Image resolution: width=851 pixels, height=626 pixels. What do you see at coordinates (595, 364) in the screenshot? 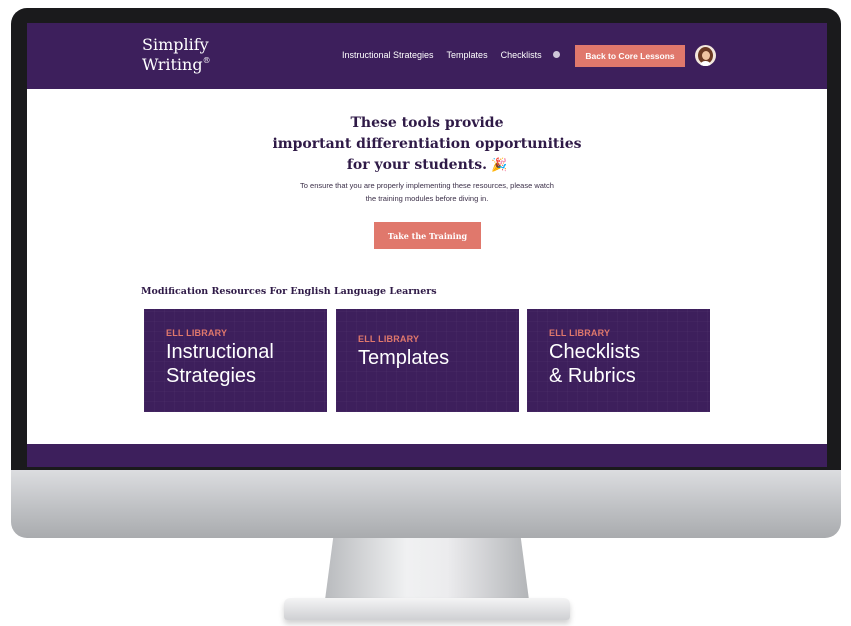
I see `card-title: Checklists & Rubrics` at bounding box center [595, 364].